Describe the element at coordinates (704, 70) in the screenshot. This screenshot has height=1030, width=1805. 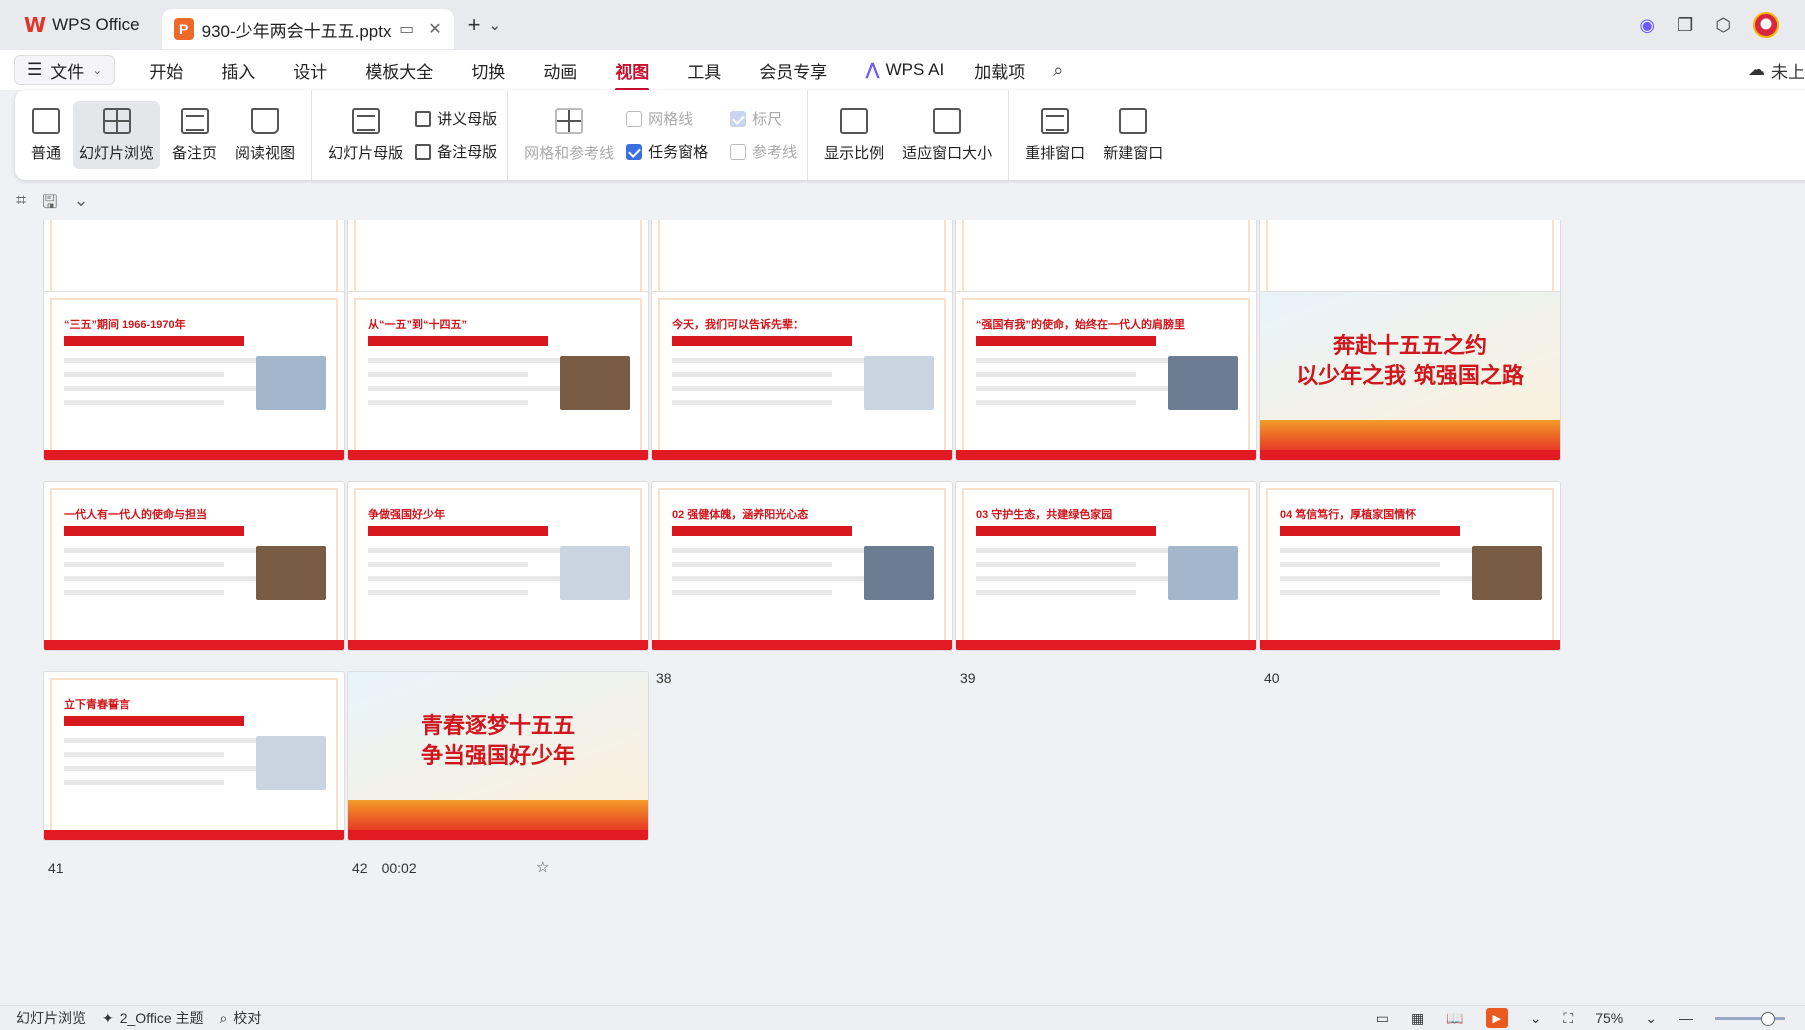
I see `menu-tools: 工具` at that location.